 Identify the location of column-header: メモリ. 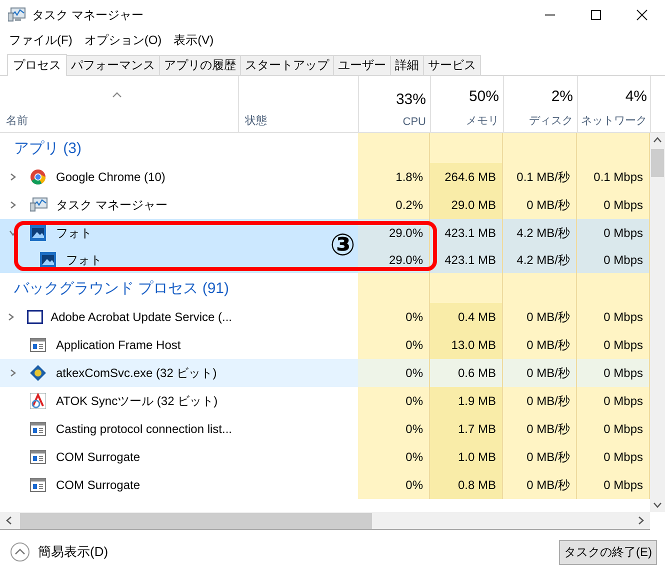
(482, 120).